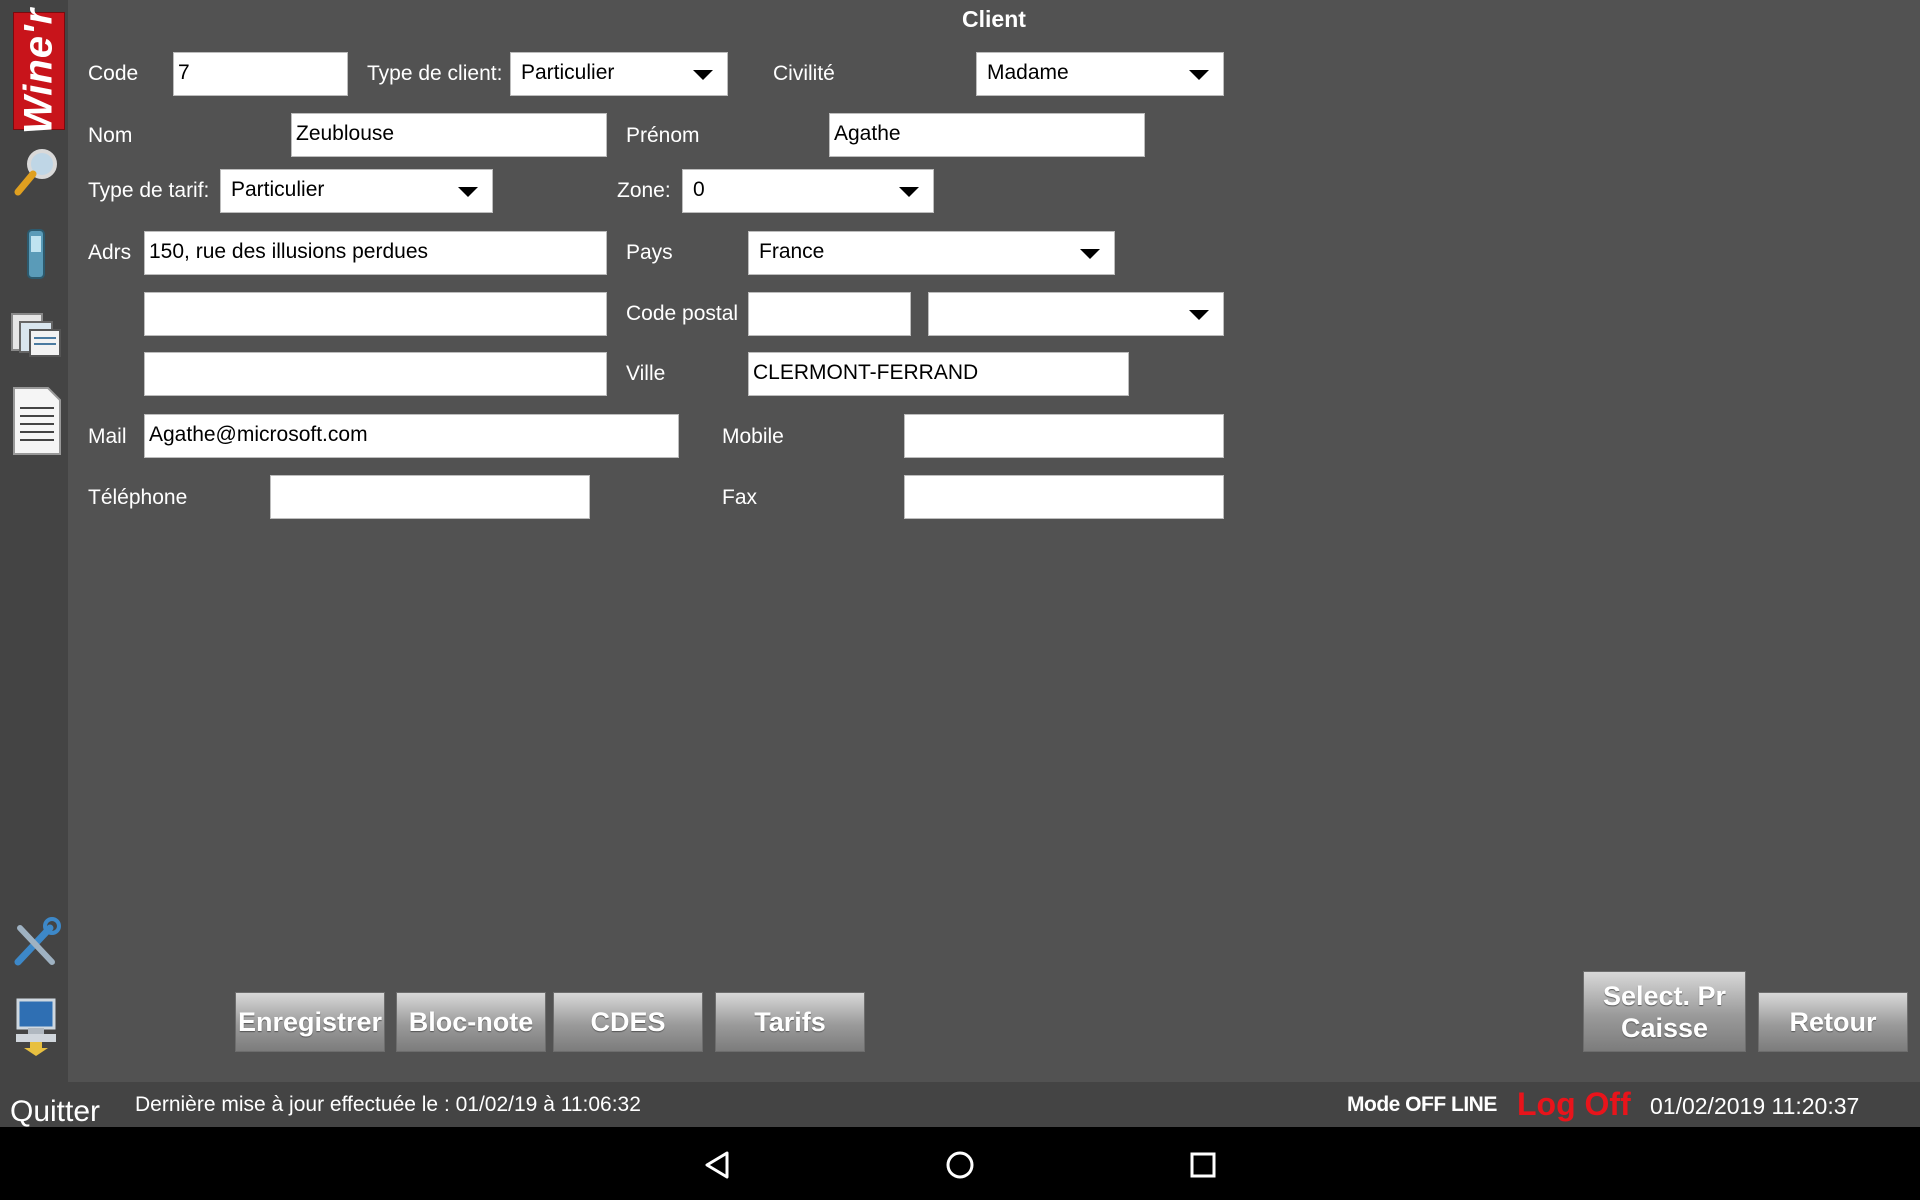 The image size is (1920, 1200). Describe the element at coordinates (1028, 72) in the screenshot. I see `civilite-value: Madame` at that location.